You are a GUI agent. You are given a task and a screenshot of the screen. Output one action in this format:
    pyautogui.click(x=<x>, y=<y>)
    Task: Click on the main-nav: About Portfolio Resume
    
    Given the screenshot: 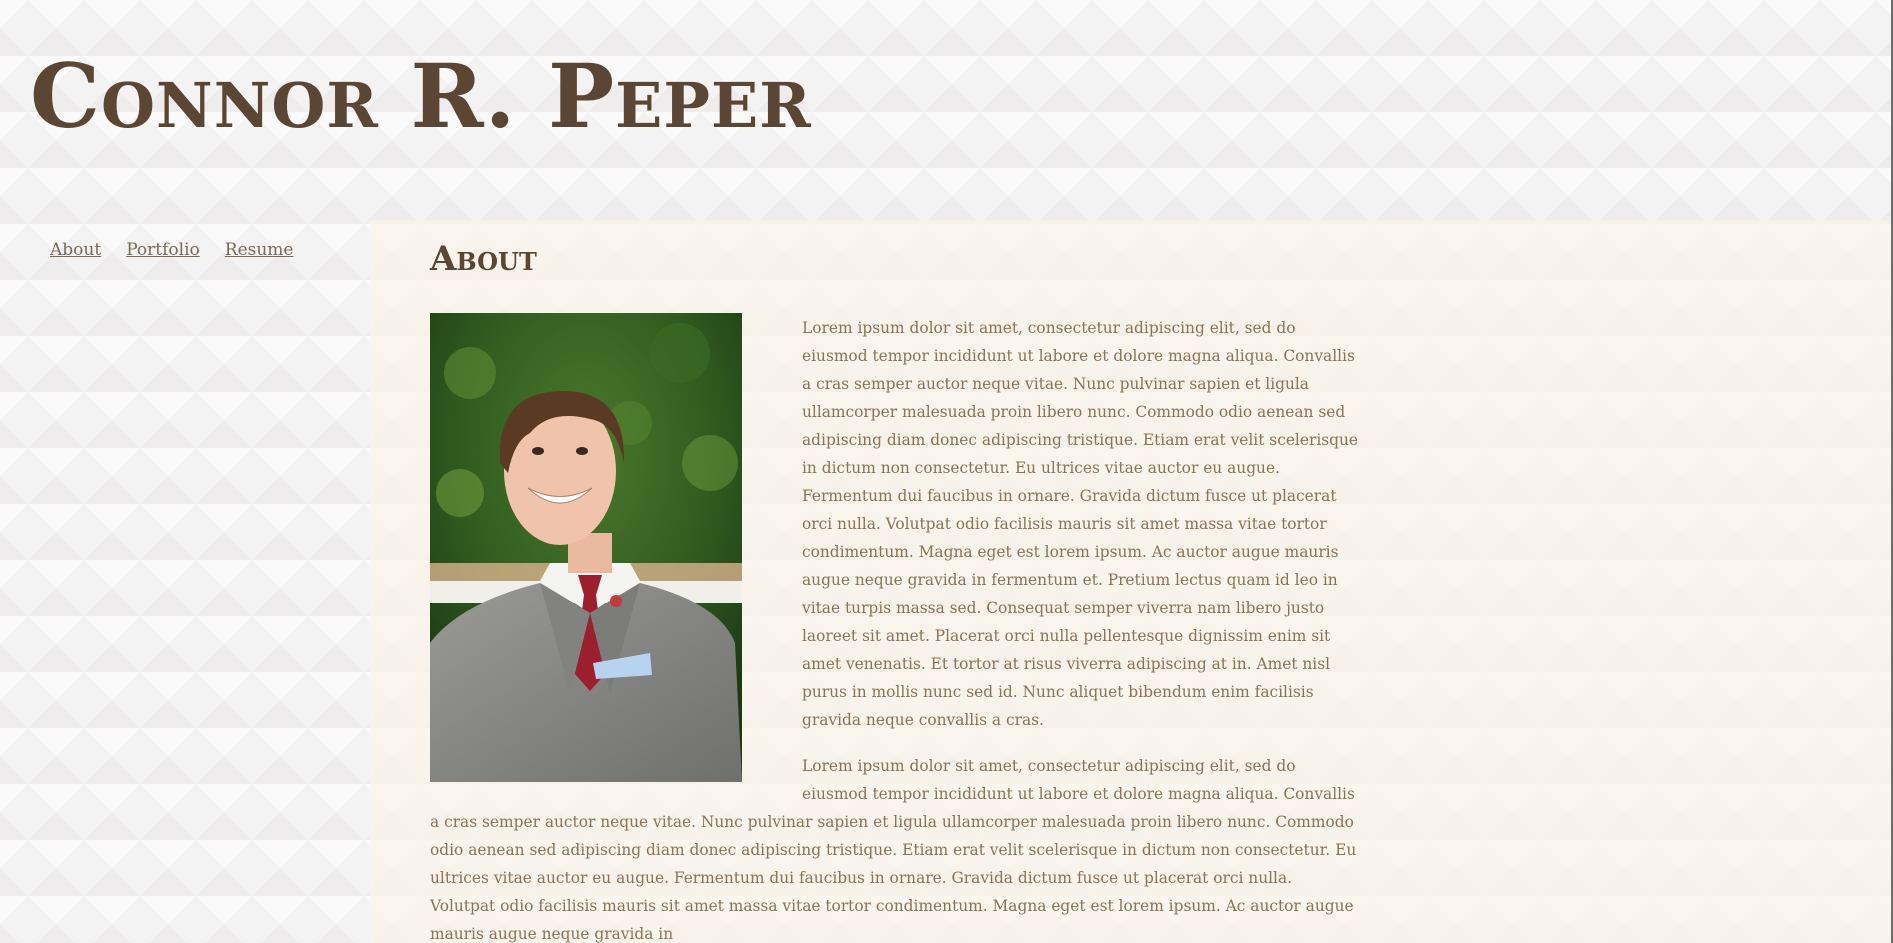 What is the action you would take?
    pyautogui.click(x=171, y=250)
    